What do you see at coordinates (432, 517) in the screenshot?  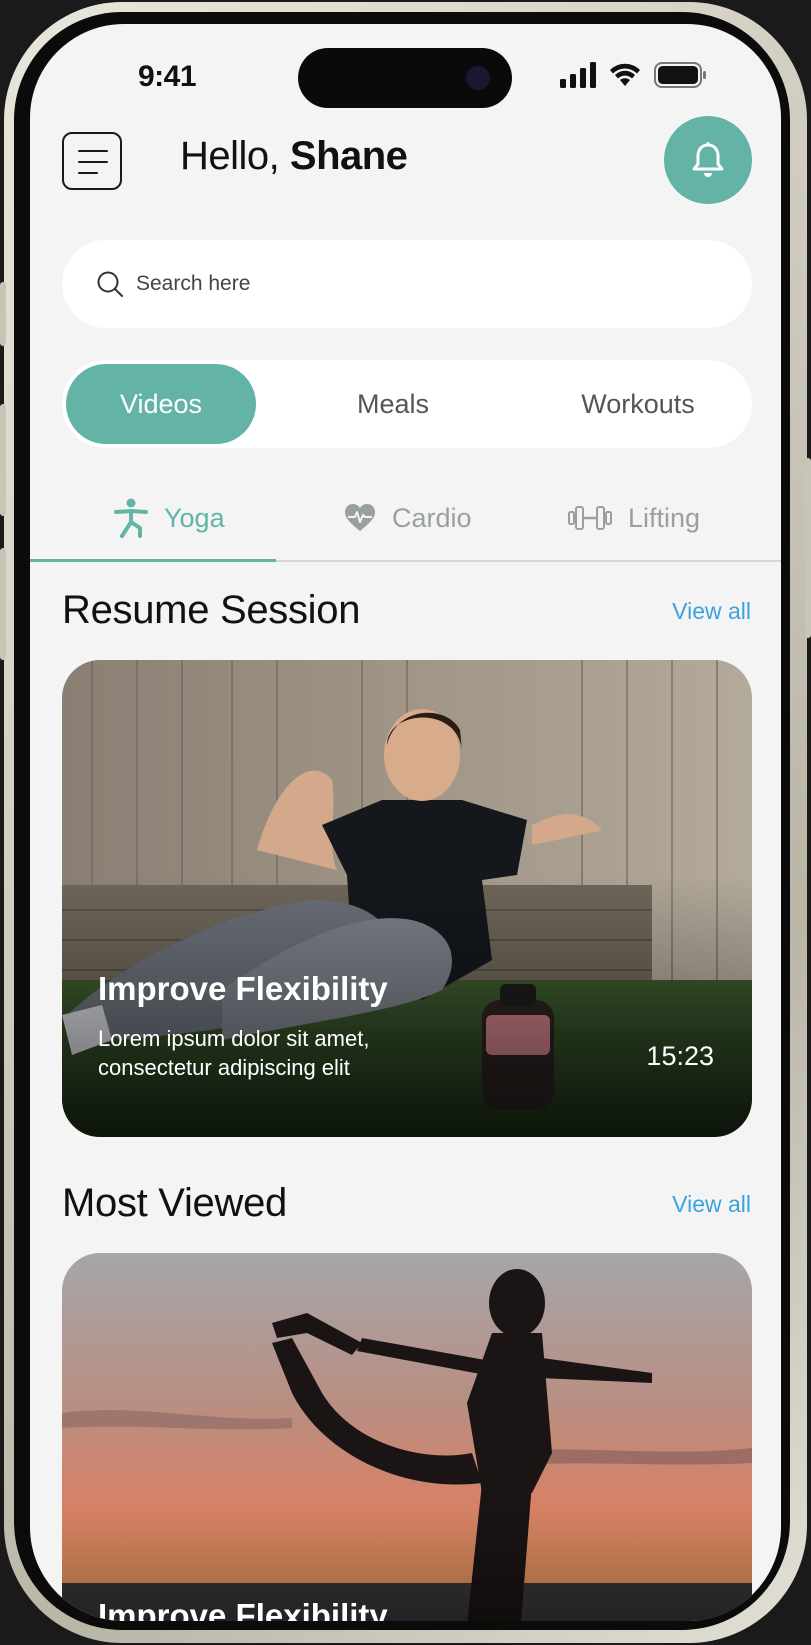 I see `tab-cardio-label: Cardio` at bounding box center [432, 517].